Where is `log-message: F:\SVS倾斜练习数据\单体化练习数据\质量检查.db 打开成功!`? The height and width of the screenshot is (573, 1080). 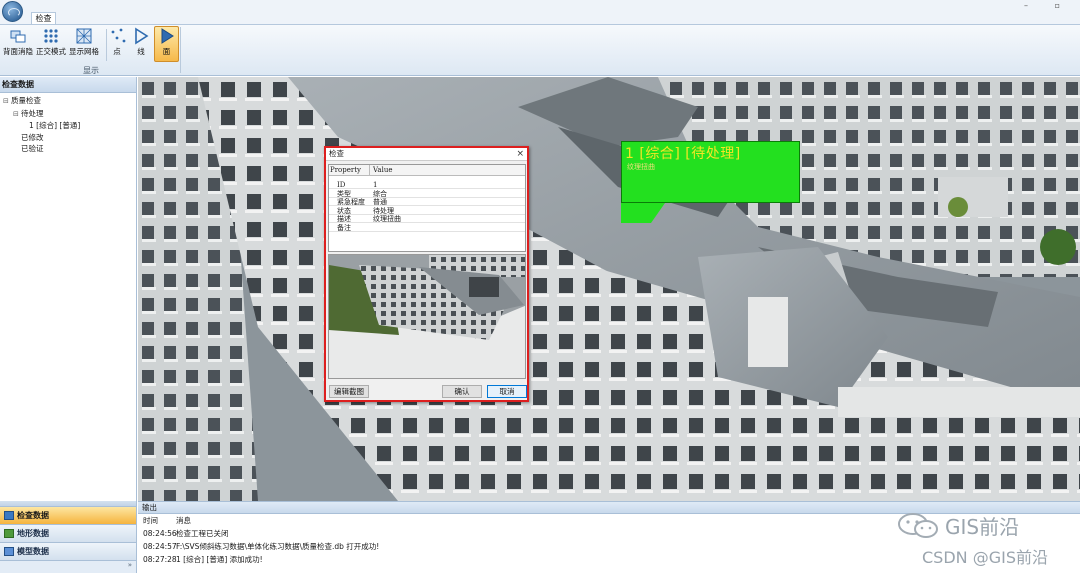 log-message: F:\SVS倾斜练习数据\单体化练习数据\质量检查.db 打开成功! is located at coordinates (278, 546).